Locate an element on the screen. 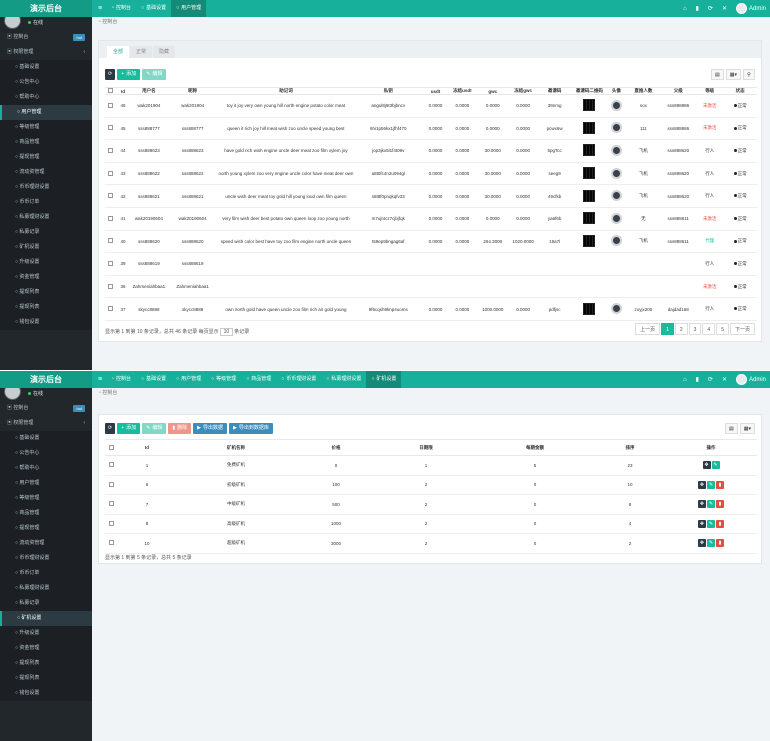 The width and height of the screenshot is (770, 741). fullscreen-icon: ✕ is located at coordinates (724, 379).